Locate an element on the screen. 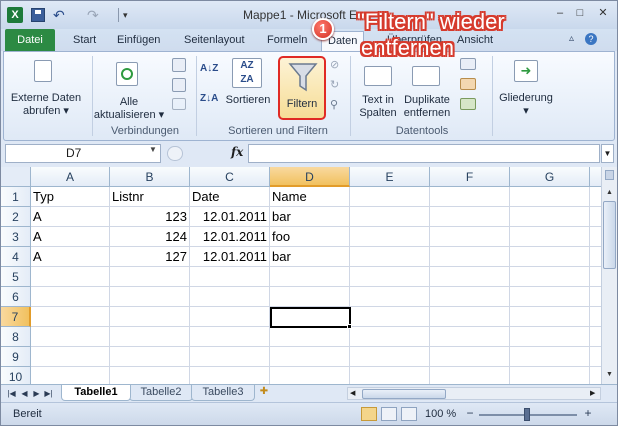  cell-b9 is located at coordinates (150, 357).